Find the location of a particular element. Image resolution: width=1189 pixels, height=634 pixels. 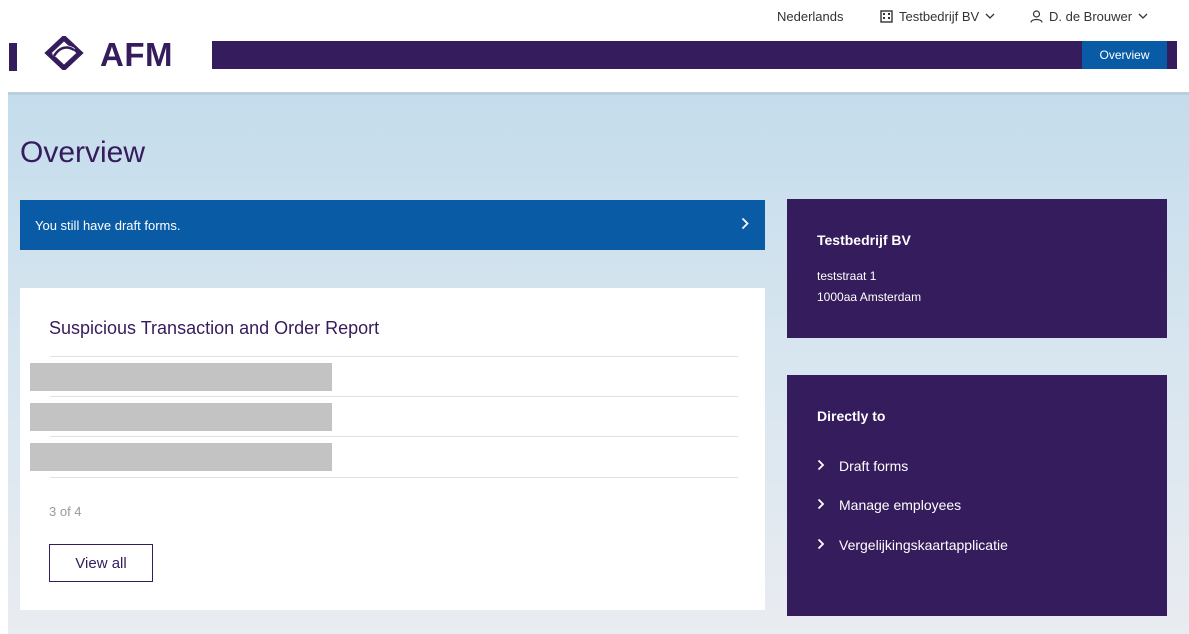

language-switch: Nederlands is located at coordinates (810, 16).